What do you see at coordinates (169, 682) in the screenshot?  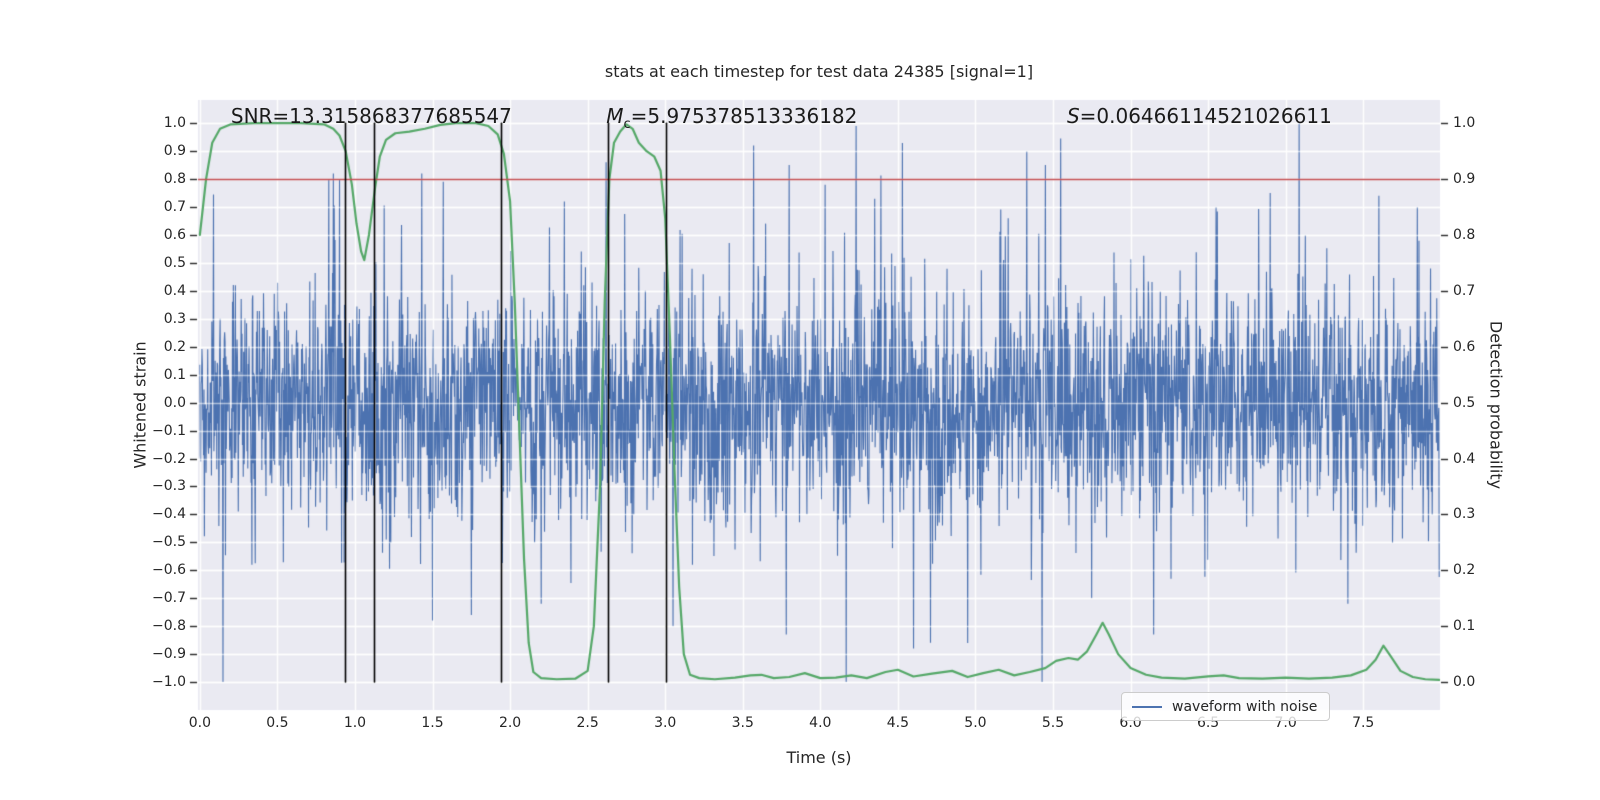 I see `y-tick-label-left: −1.0` at bounding box center [169, 682].